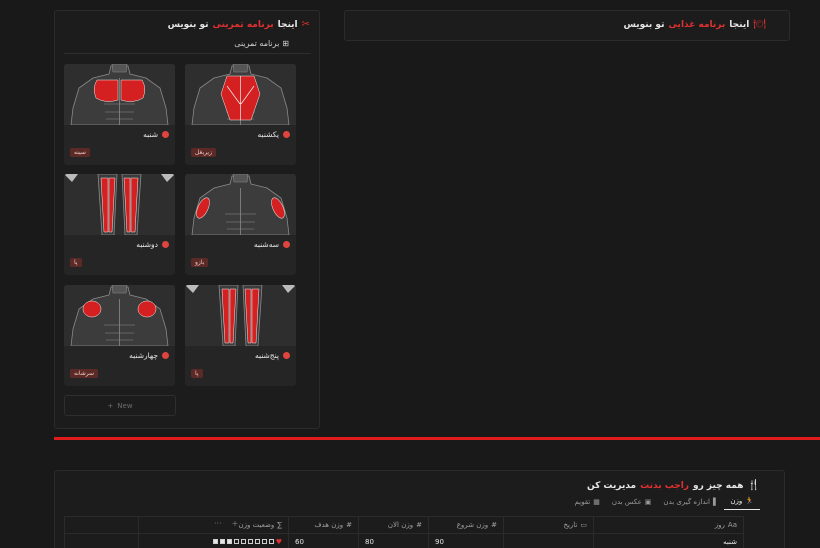  I want to click on tab-2: ▣ عکس بدن, so click(632, 503).